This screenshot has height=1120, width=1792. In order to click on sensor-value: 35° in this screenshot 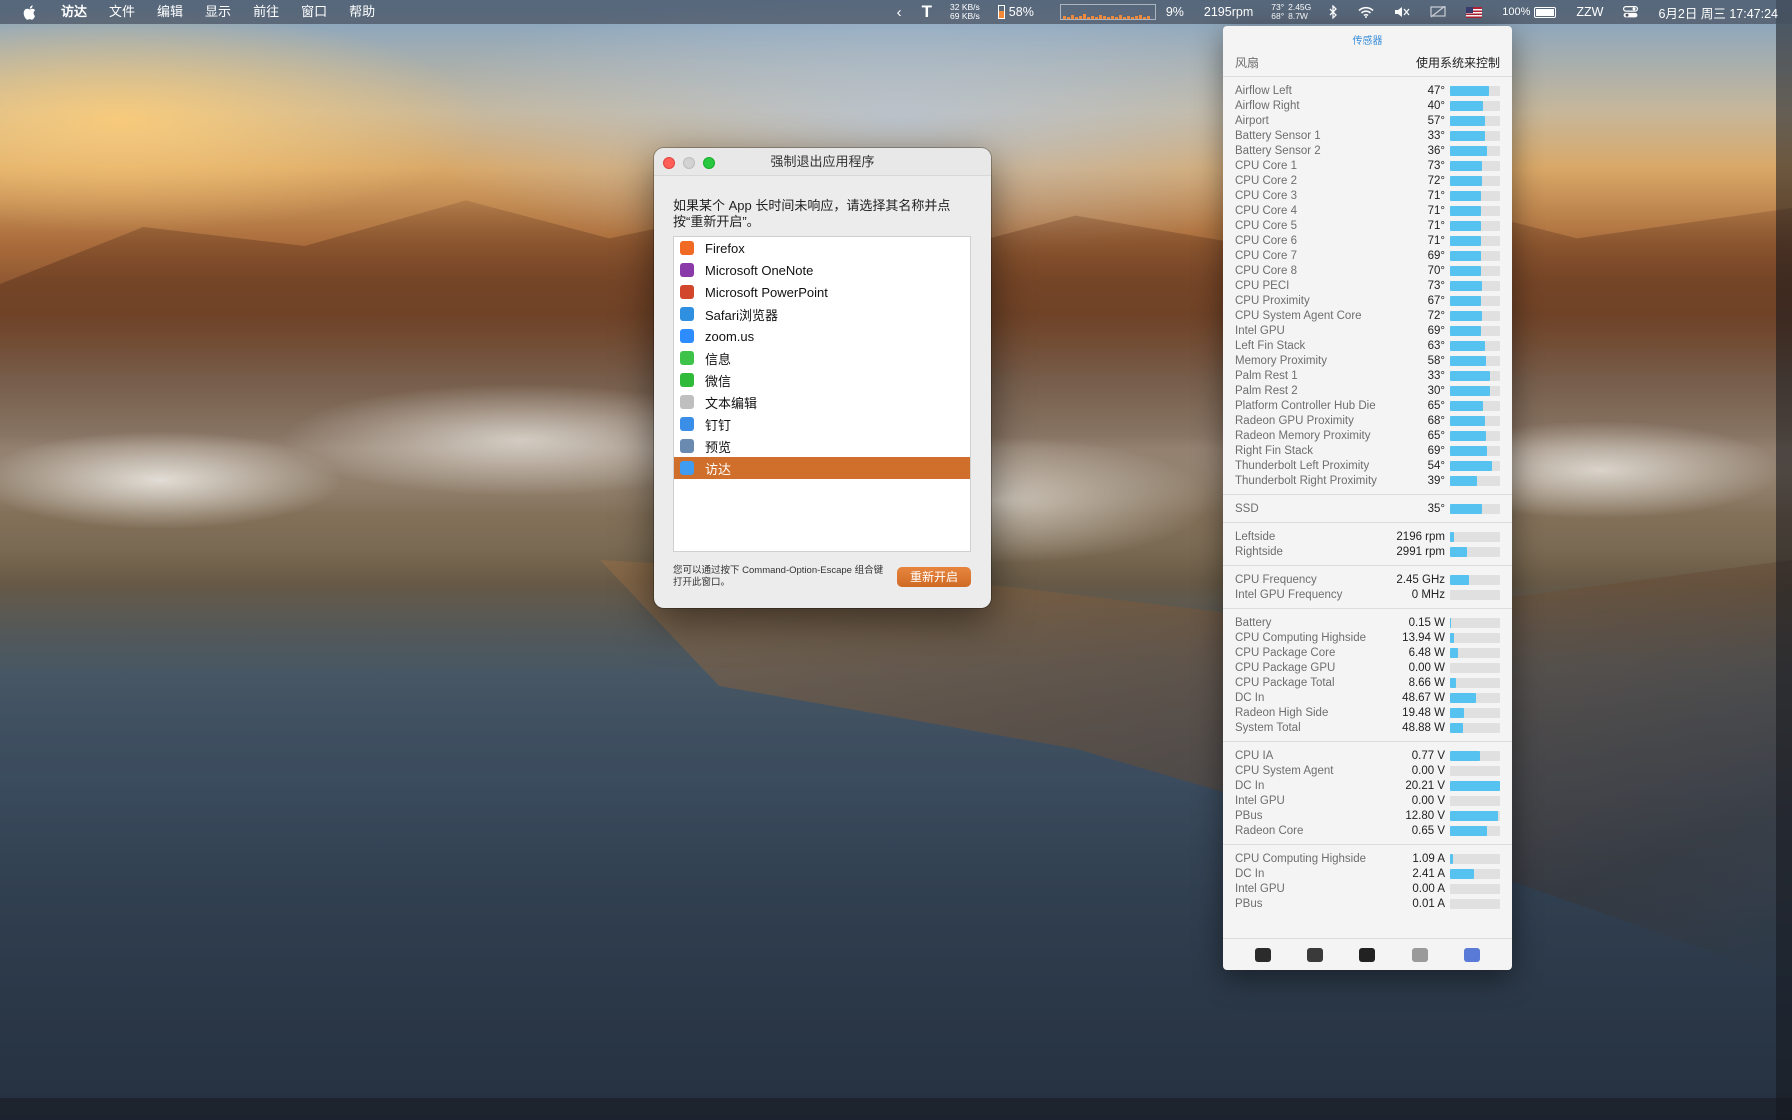, I will do `click(1436, 508)`.